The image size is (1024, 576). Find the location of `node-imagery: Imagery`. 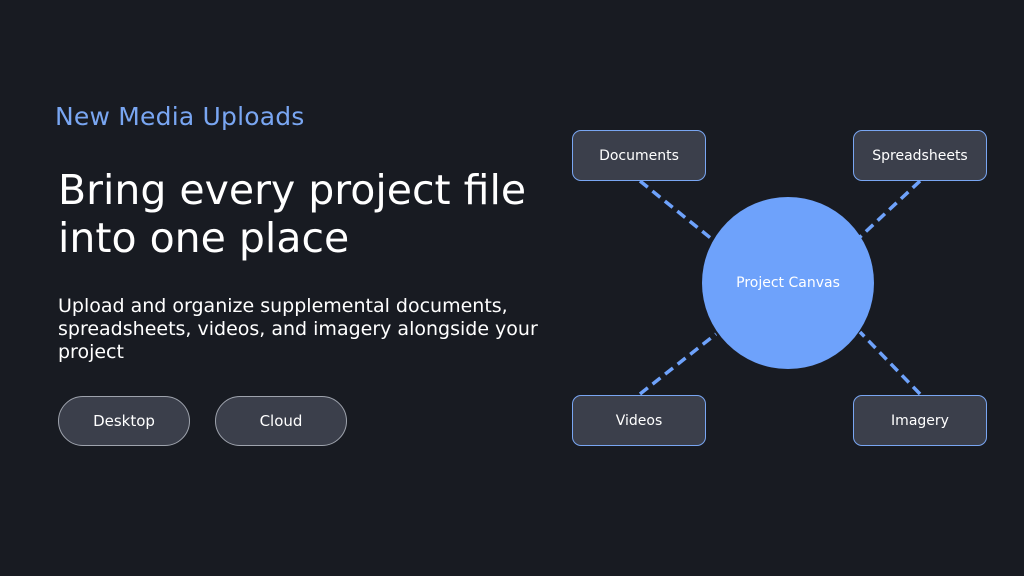

node-imagery: Imagery is located at coordinates (920, 420).